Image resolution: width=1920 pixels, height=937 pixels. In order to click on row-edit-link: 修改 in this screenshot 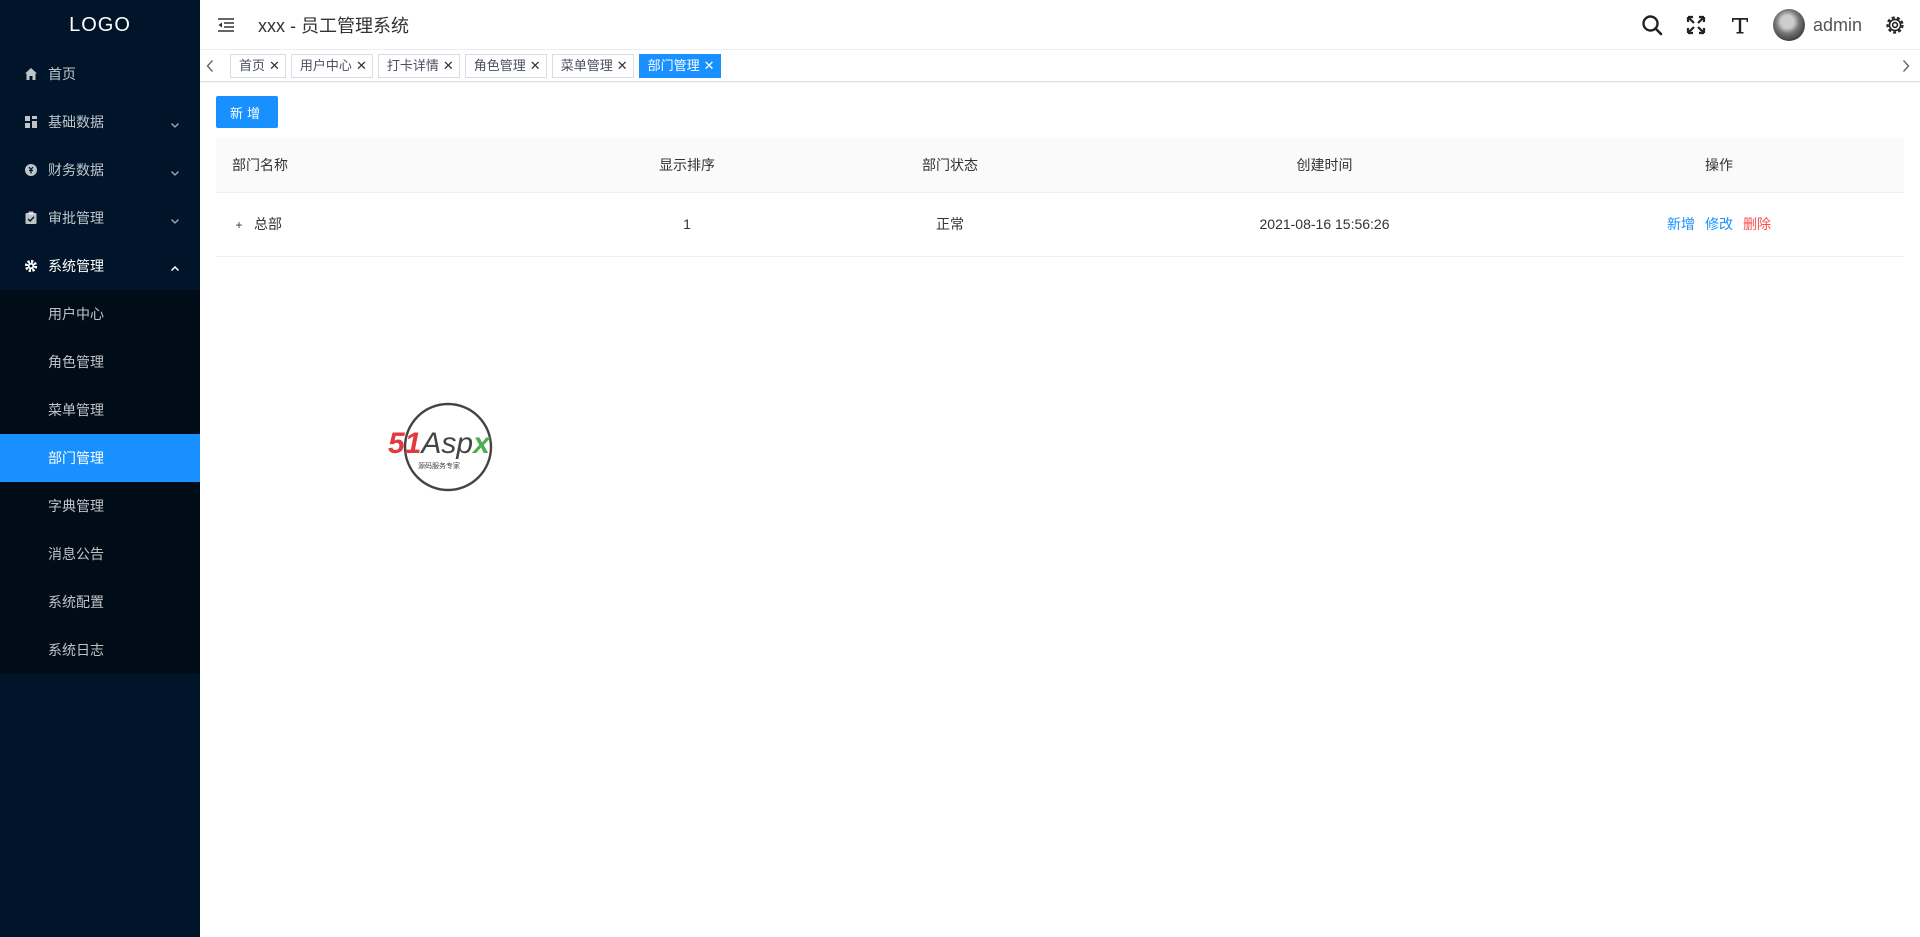, I will do `click(1719, 224)`.